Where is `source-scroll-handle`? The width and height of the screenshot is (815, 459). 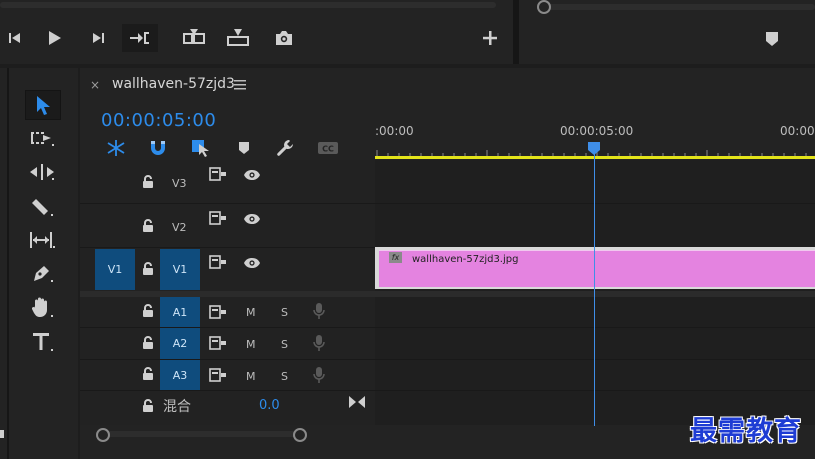 source-scroll-handle is located at coordinates (544, 7).